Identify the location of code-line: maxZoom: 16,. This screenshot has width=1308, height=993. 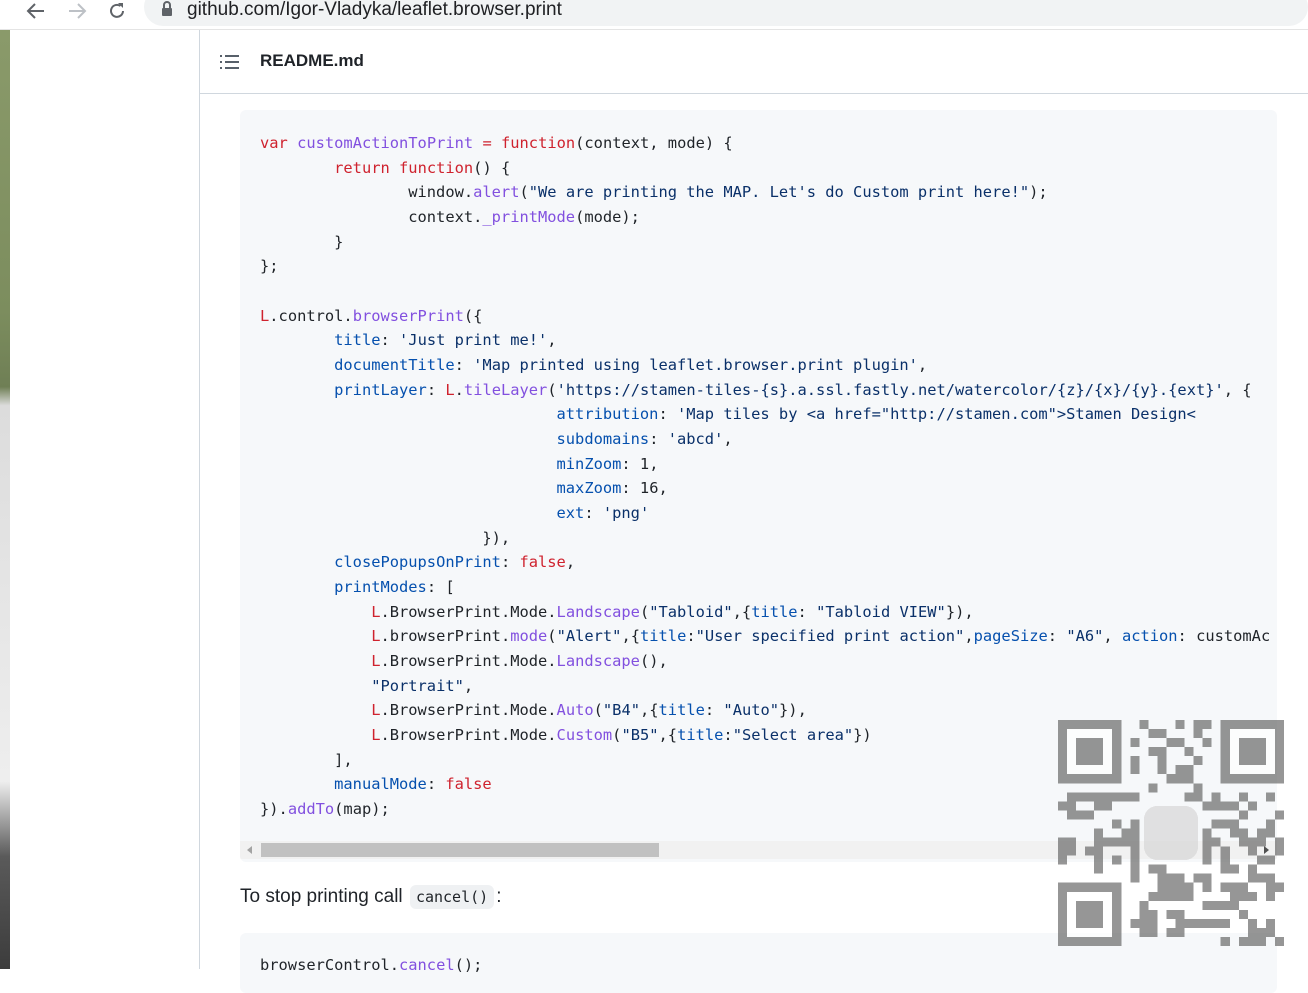
(612, 488).